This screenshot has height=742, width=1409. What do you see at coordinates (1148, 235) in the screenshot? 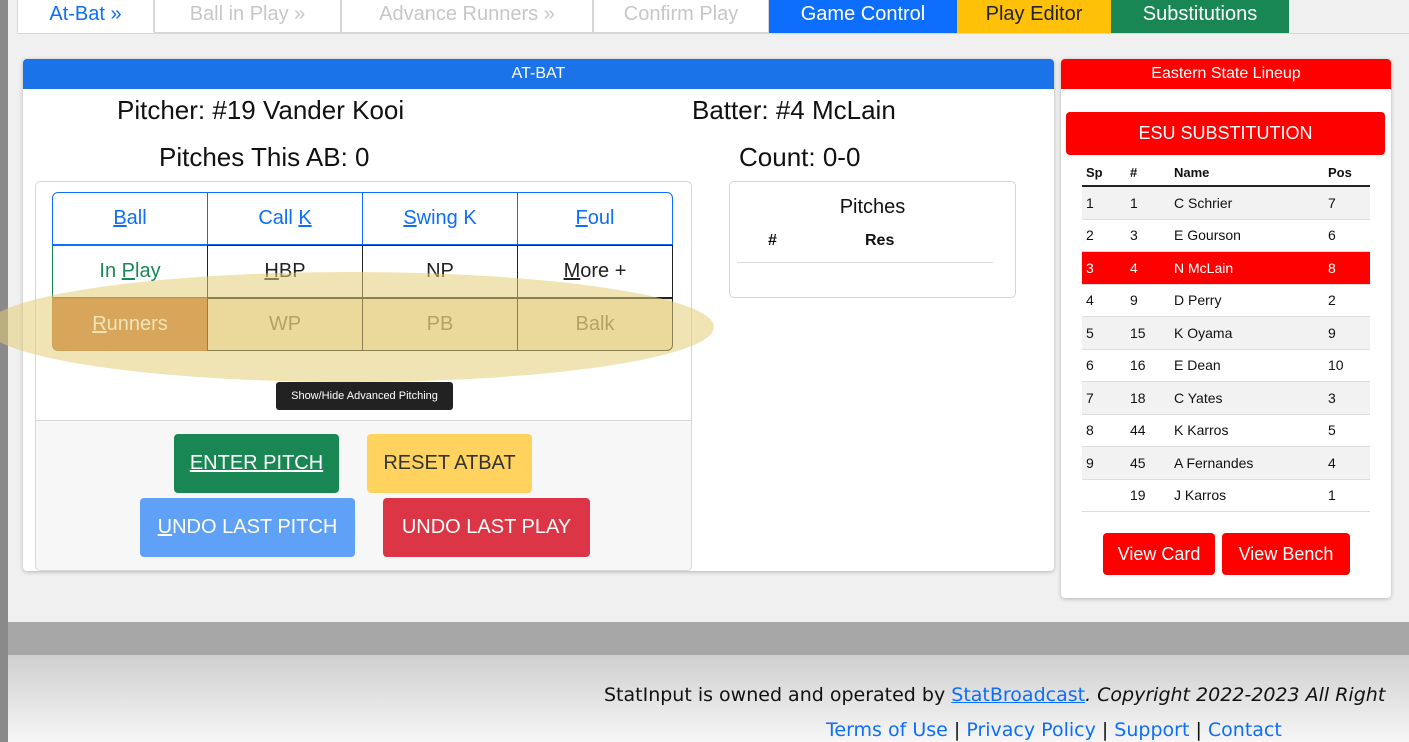
I see `lineup-cell-num: 3` at bounding box center [1148, 235].